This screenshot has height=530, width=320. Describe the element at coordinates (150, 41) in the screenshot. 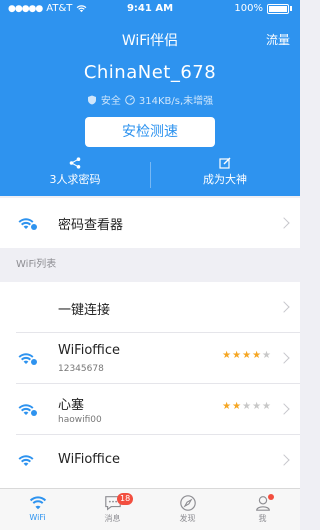

I see `app-title: WiFi伴侣` at that location.